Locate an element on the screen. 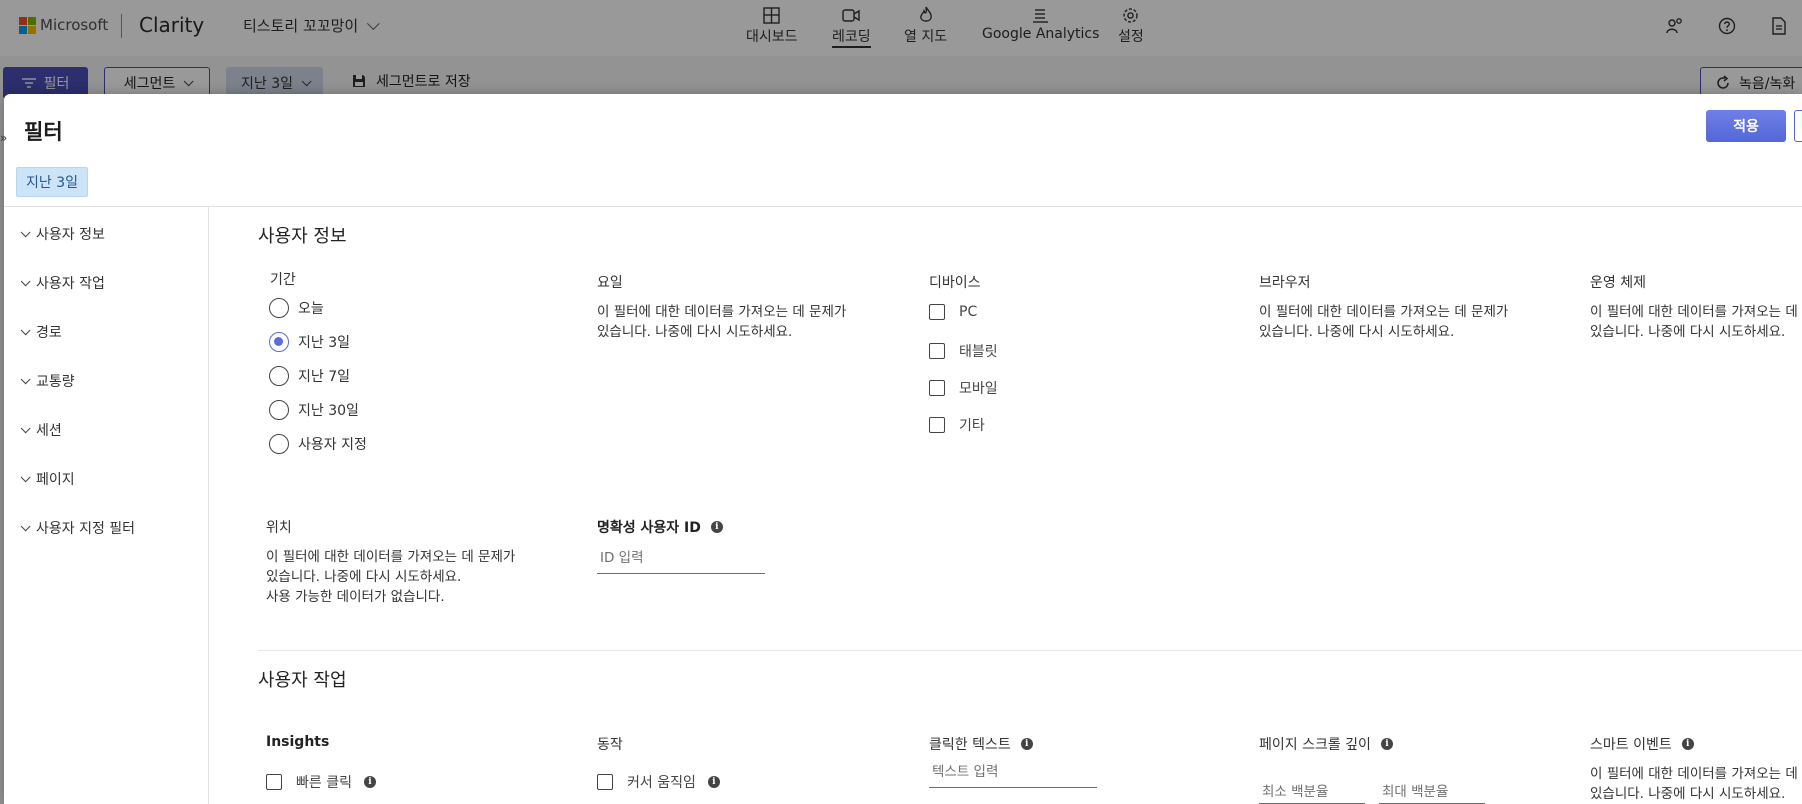 The height and width of the screenshot is (804, 1802). clicked-text-label-text: 클릭한 텍스트 is located at coordinates (970, 745).